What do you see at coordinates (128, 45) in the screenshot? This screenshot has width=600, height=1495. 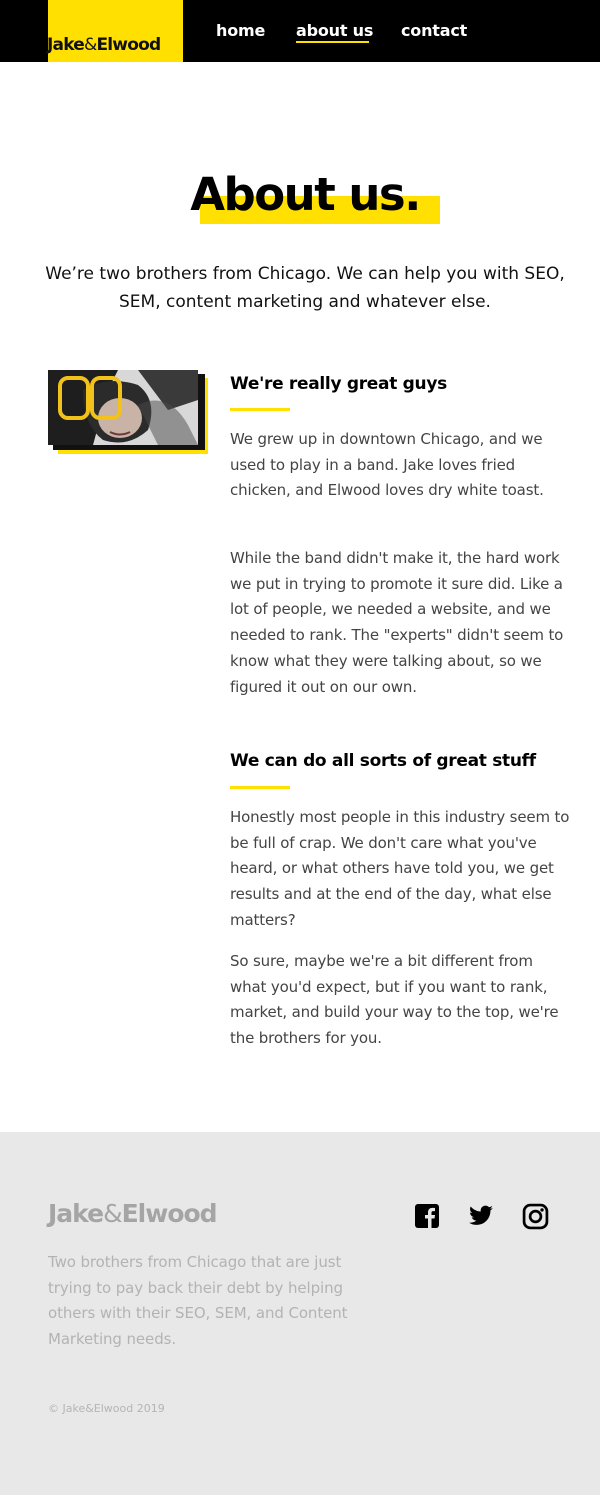 I see `logo-part2: Elwood` at bounding box center [128, 45].